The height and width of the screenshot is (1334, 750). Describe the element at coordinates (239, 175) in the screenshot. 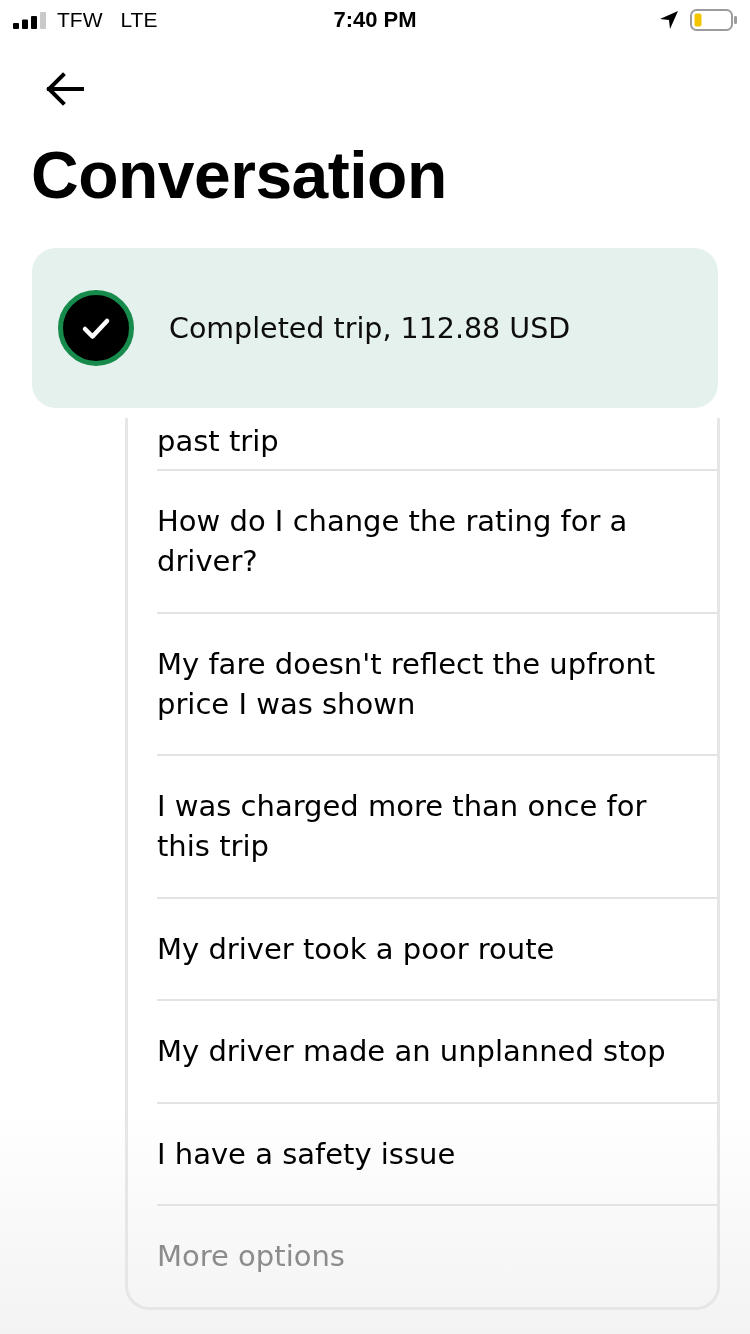

I see `page-title: Conversation` at that location.